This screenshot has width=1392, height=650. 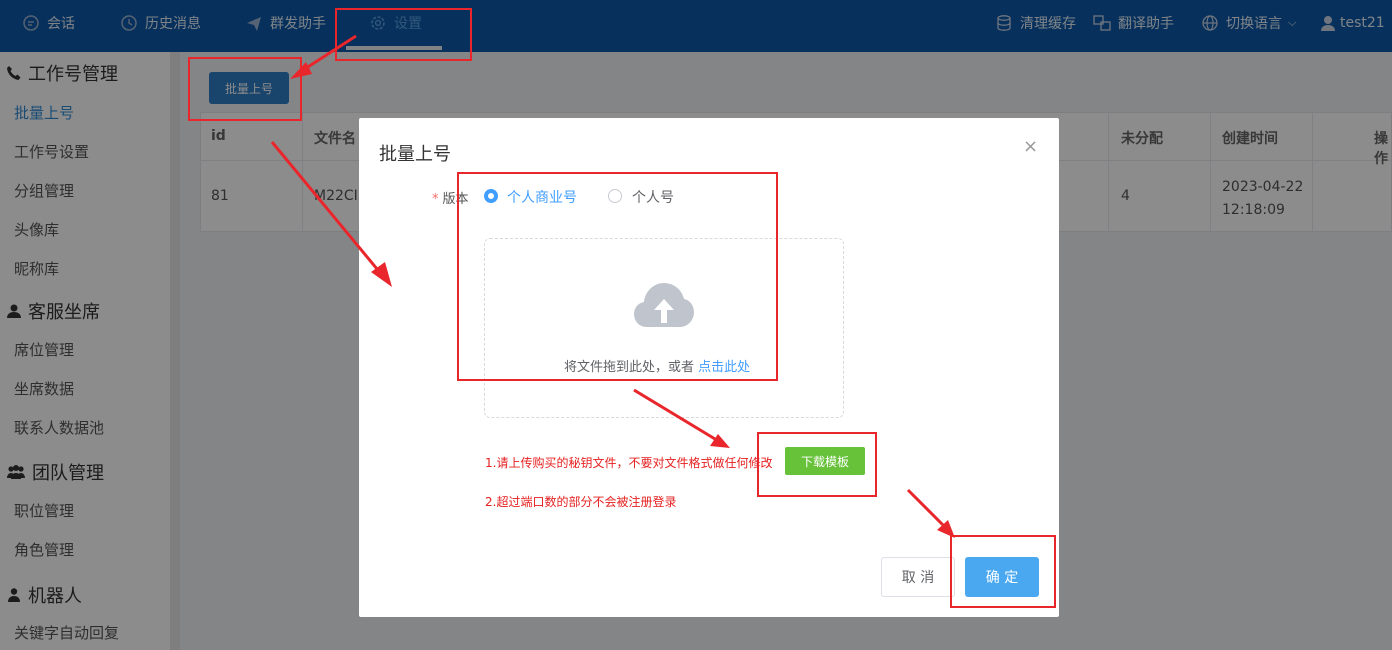 I want to click on arrow-upload-to-download, so click(x=677, y=416).